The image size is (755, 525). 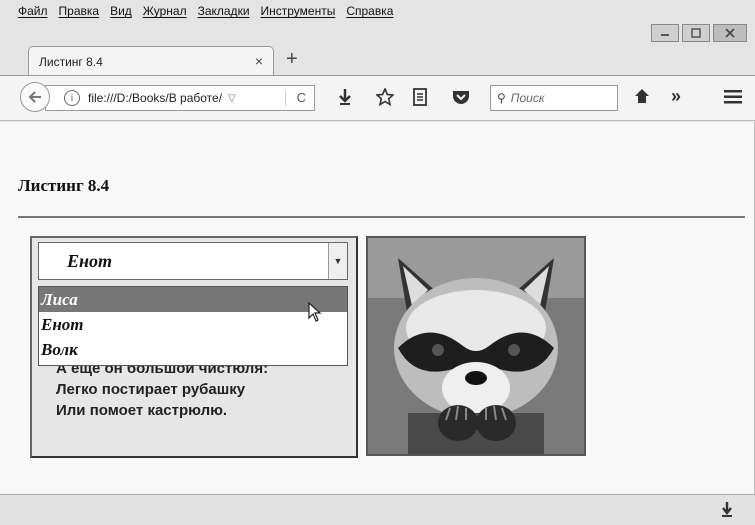 I want to click on poem-line: Или помоет кастрюлю., so click(x=142, y=410).